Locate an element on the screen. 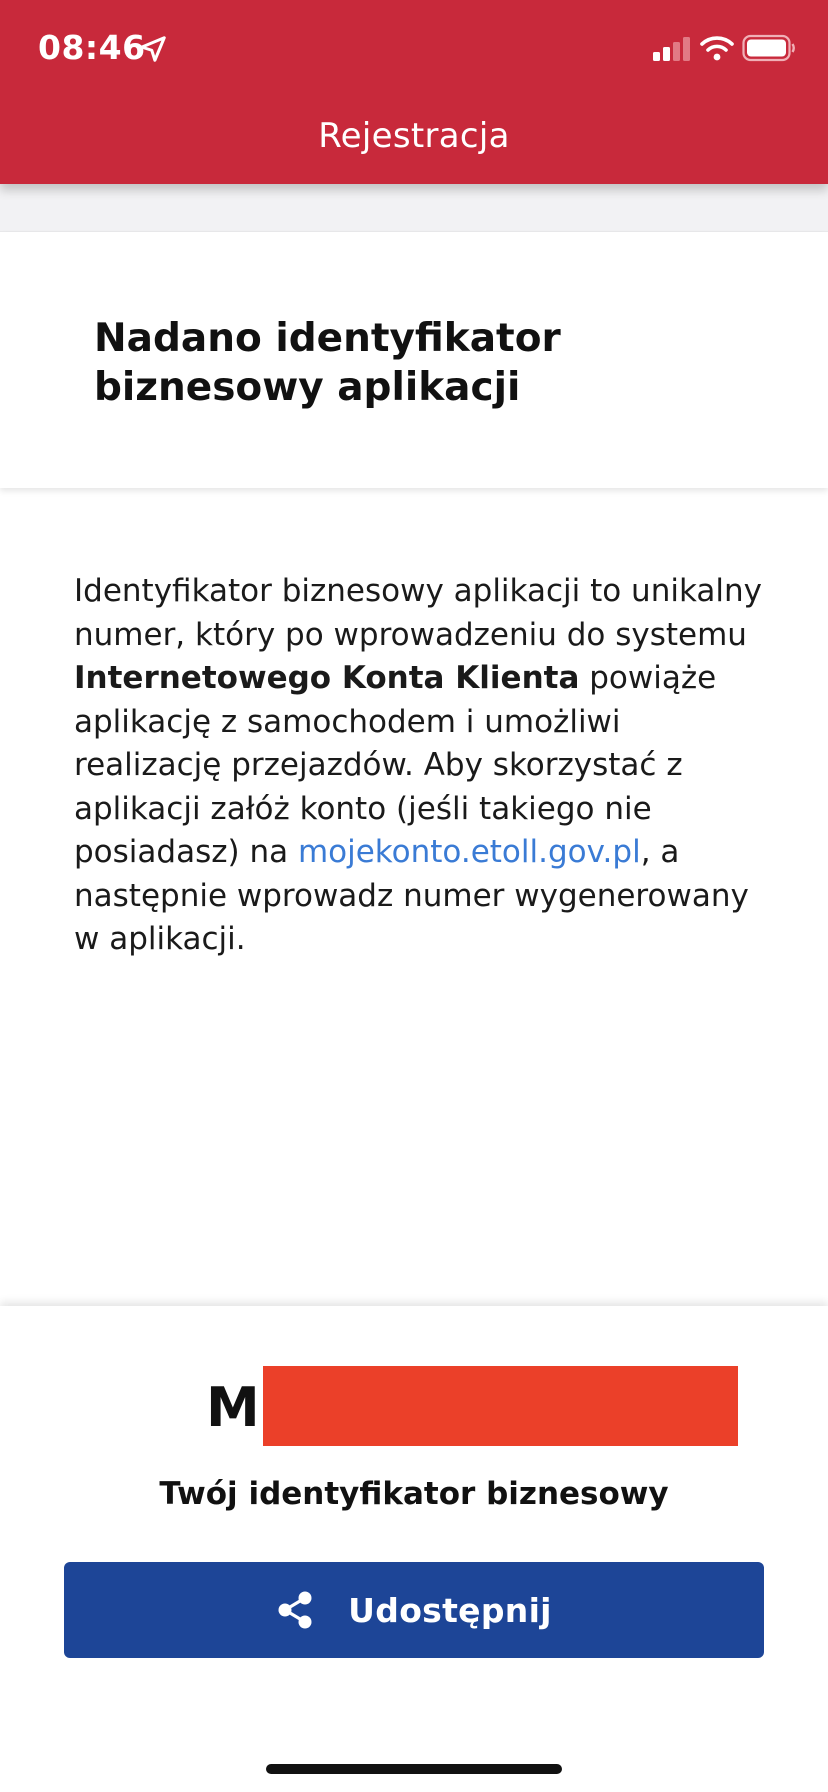 This screenshot has width=828, height=1792. signal-bars-icon is located at coordinates (671, 49).